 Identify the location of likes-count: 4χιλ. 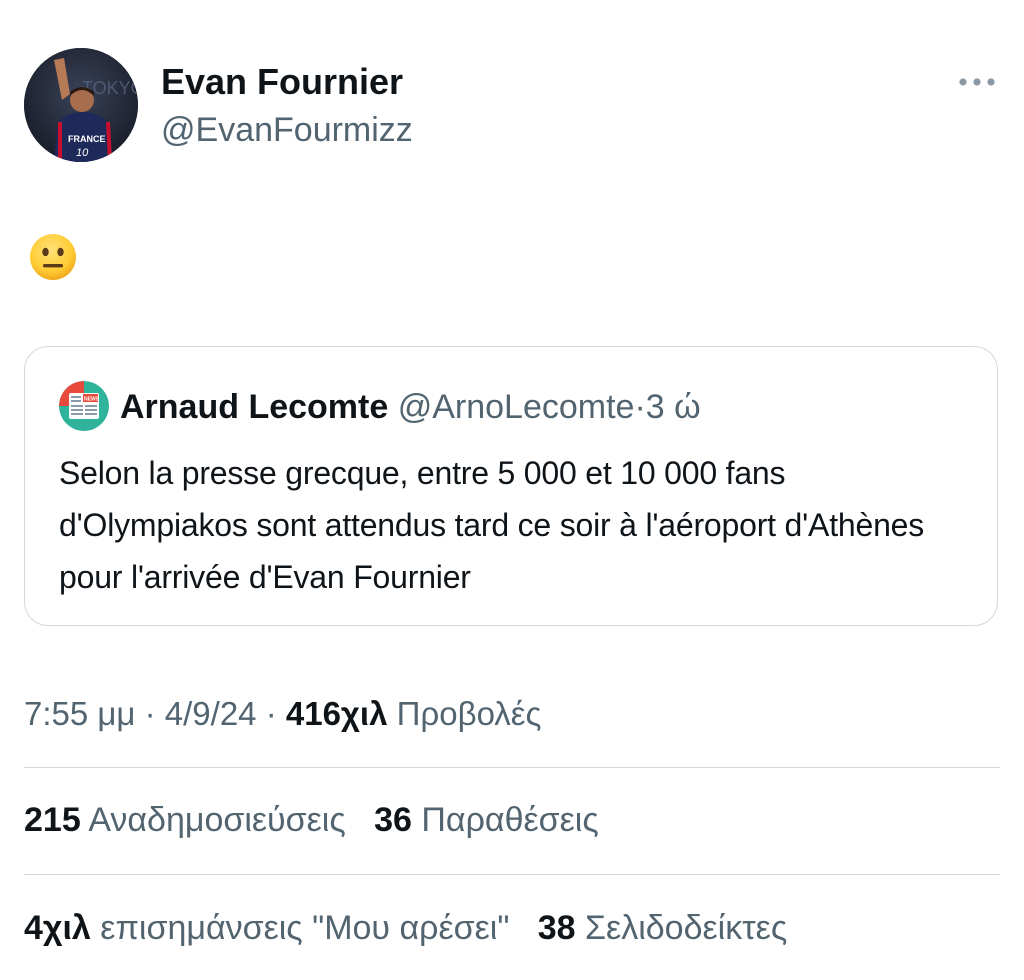
(57, 928).